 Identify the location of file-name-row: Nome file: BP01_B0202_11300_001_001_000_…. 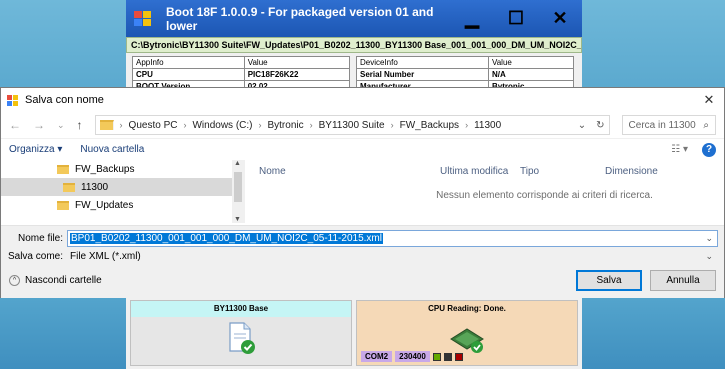
(362, 238).